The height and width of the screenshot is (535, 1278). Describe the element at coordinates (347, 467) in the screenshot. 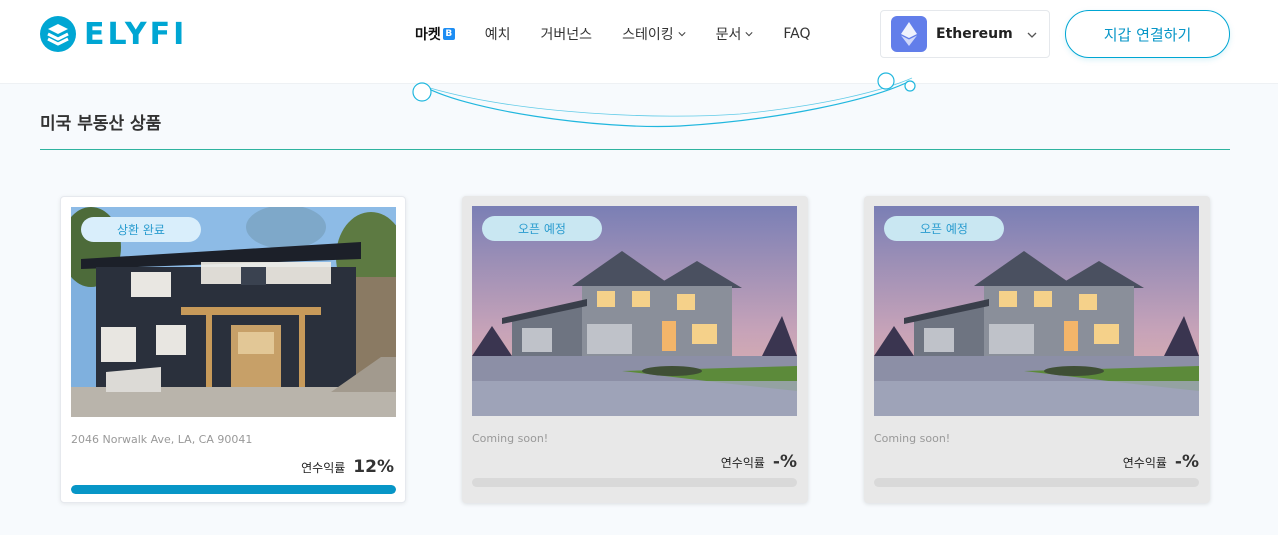

I see `annual-yield: 연수익률 12%` at that location.